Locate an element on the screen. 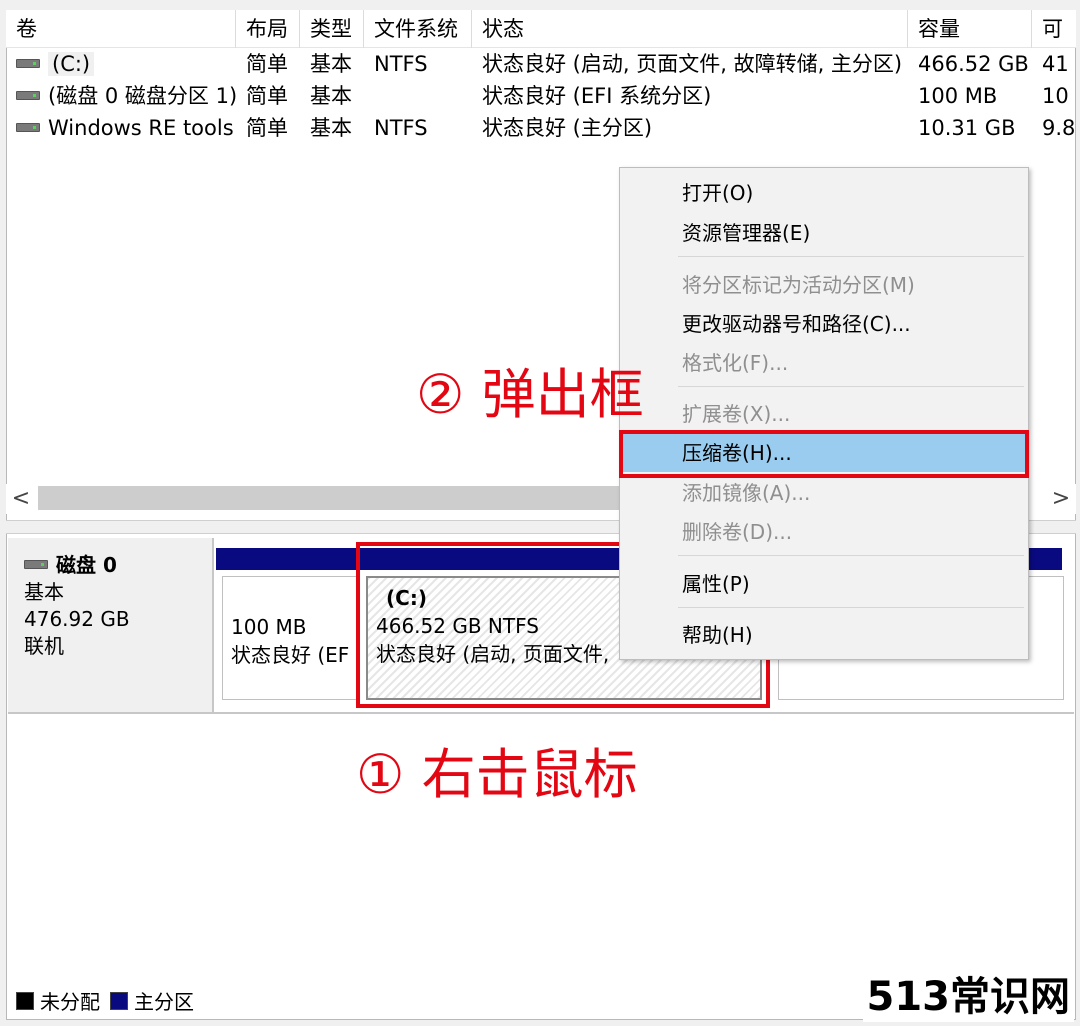  highlight-shrink-item is located at coordinates (824, 454).